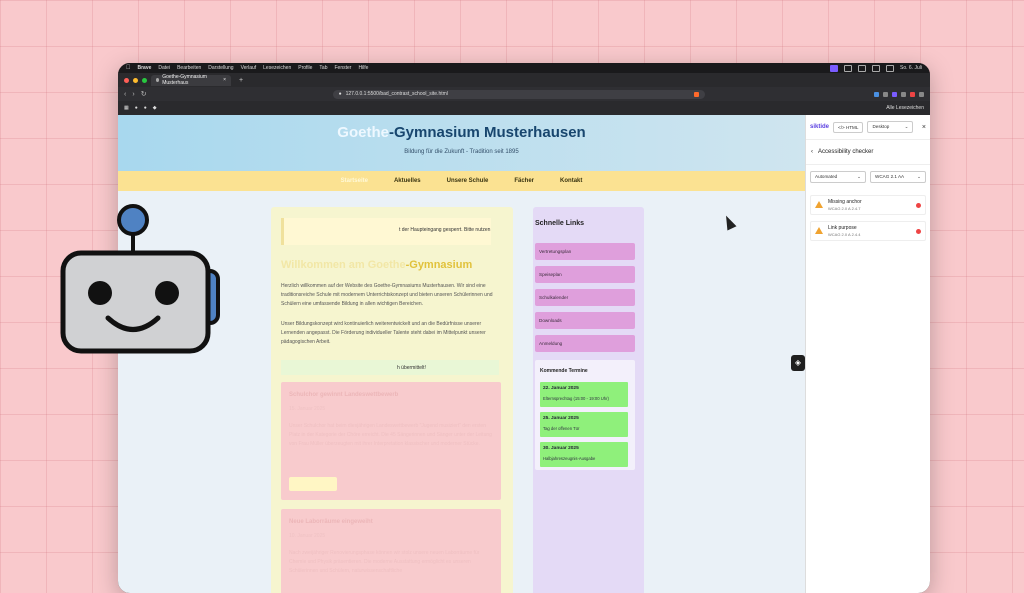  What do you see at coordinates (331, 522) in the screenshot?
I see `news-title: Neue Laborräume eingeweiht` at bounding box center [331, 522].